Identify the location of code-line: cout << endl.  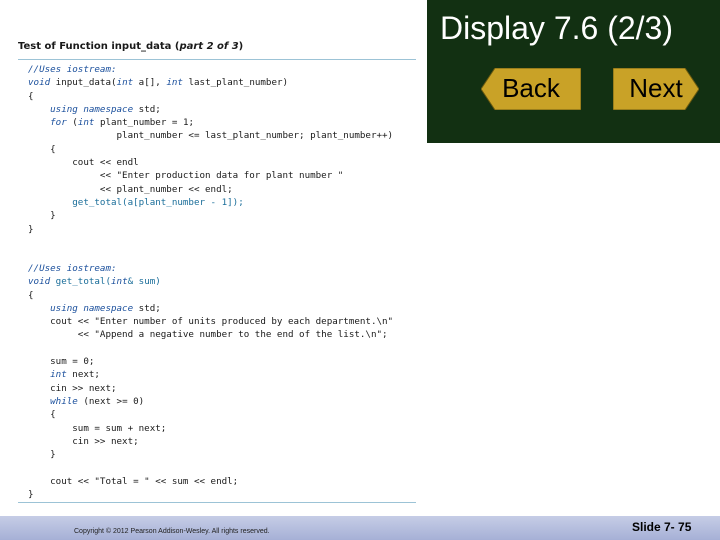
(210, 162).